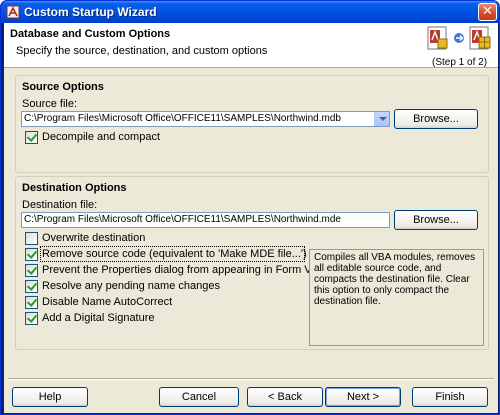 The height and width of the screenshot is (415, 500). I want to click on access-app-icon, so click(13, 12).